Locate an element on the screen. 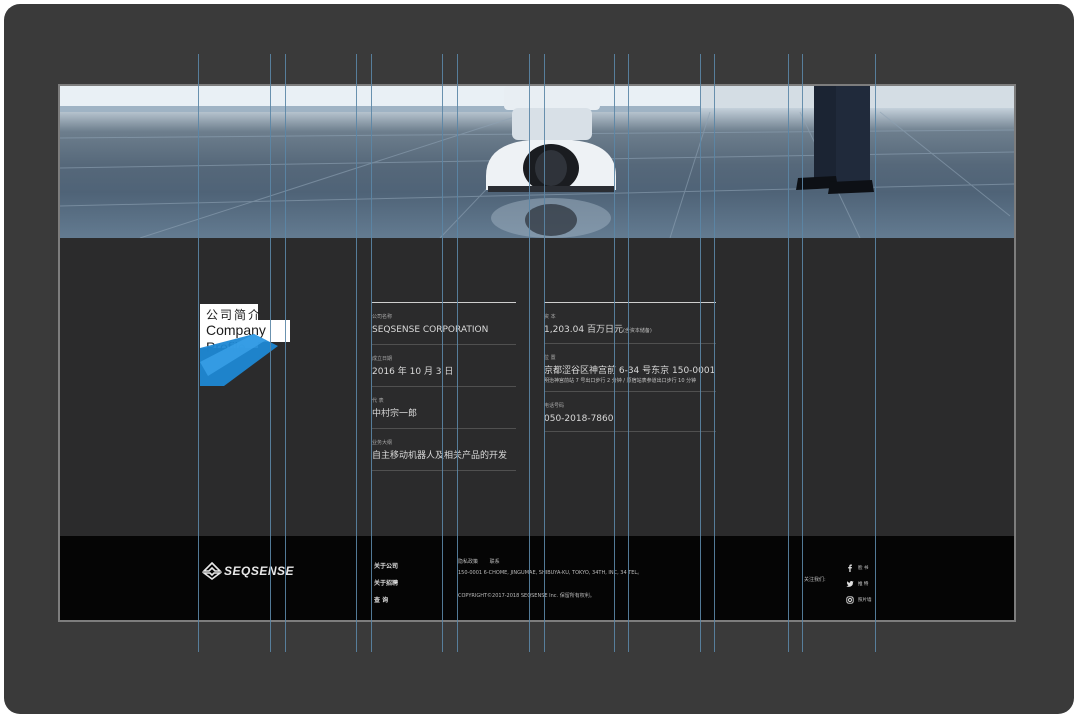 The width and height of the screenshot is (1080, 719). social-label: 推 特 is located at coordinates (863, 584).